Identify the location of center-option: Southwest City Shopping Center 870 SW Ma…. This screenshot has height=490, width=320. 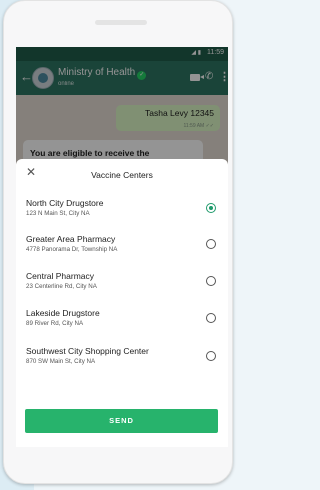
(122, 357).